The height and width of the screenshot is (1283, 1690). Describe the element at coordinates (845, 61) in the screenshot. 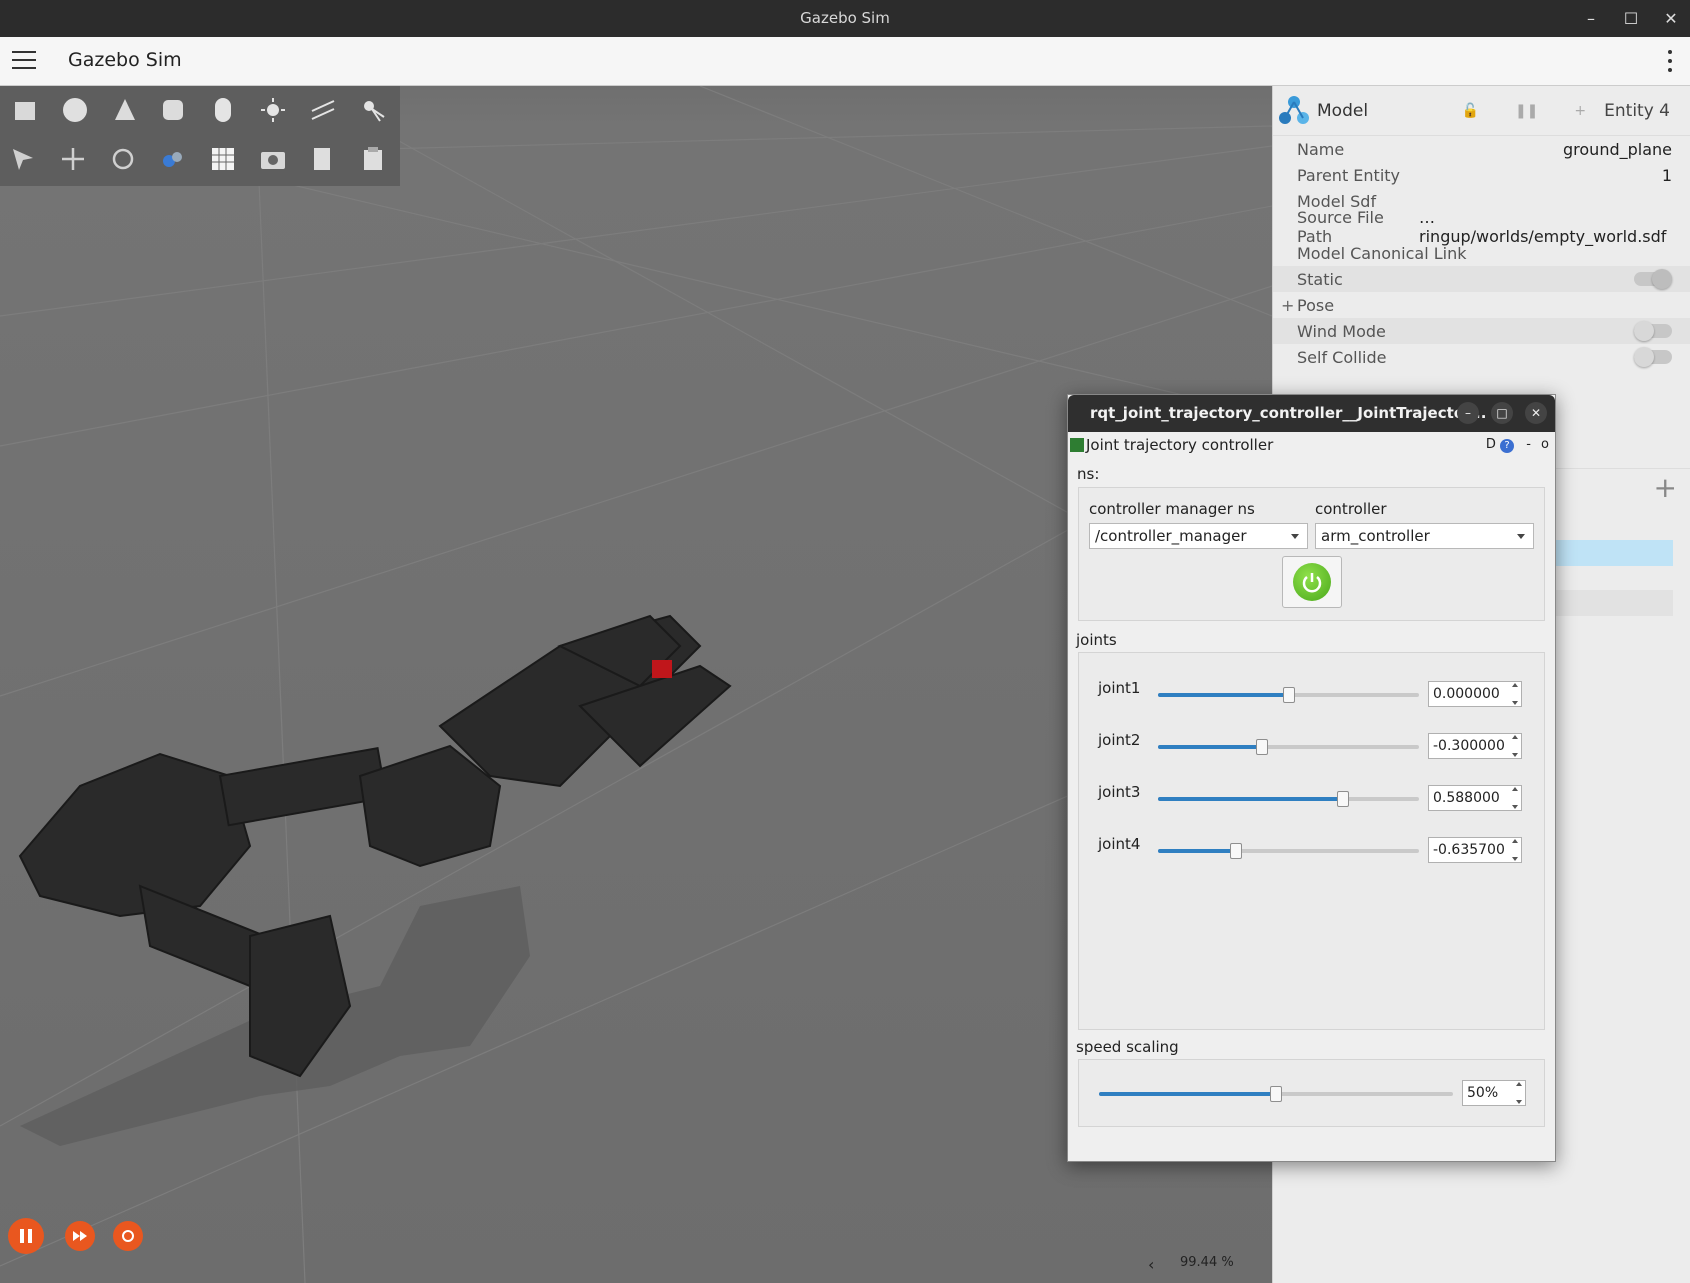

I see `app-bar: Gazebo Sim` at that location.